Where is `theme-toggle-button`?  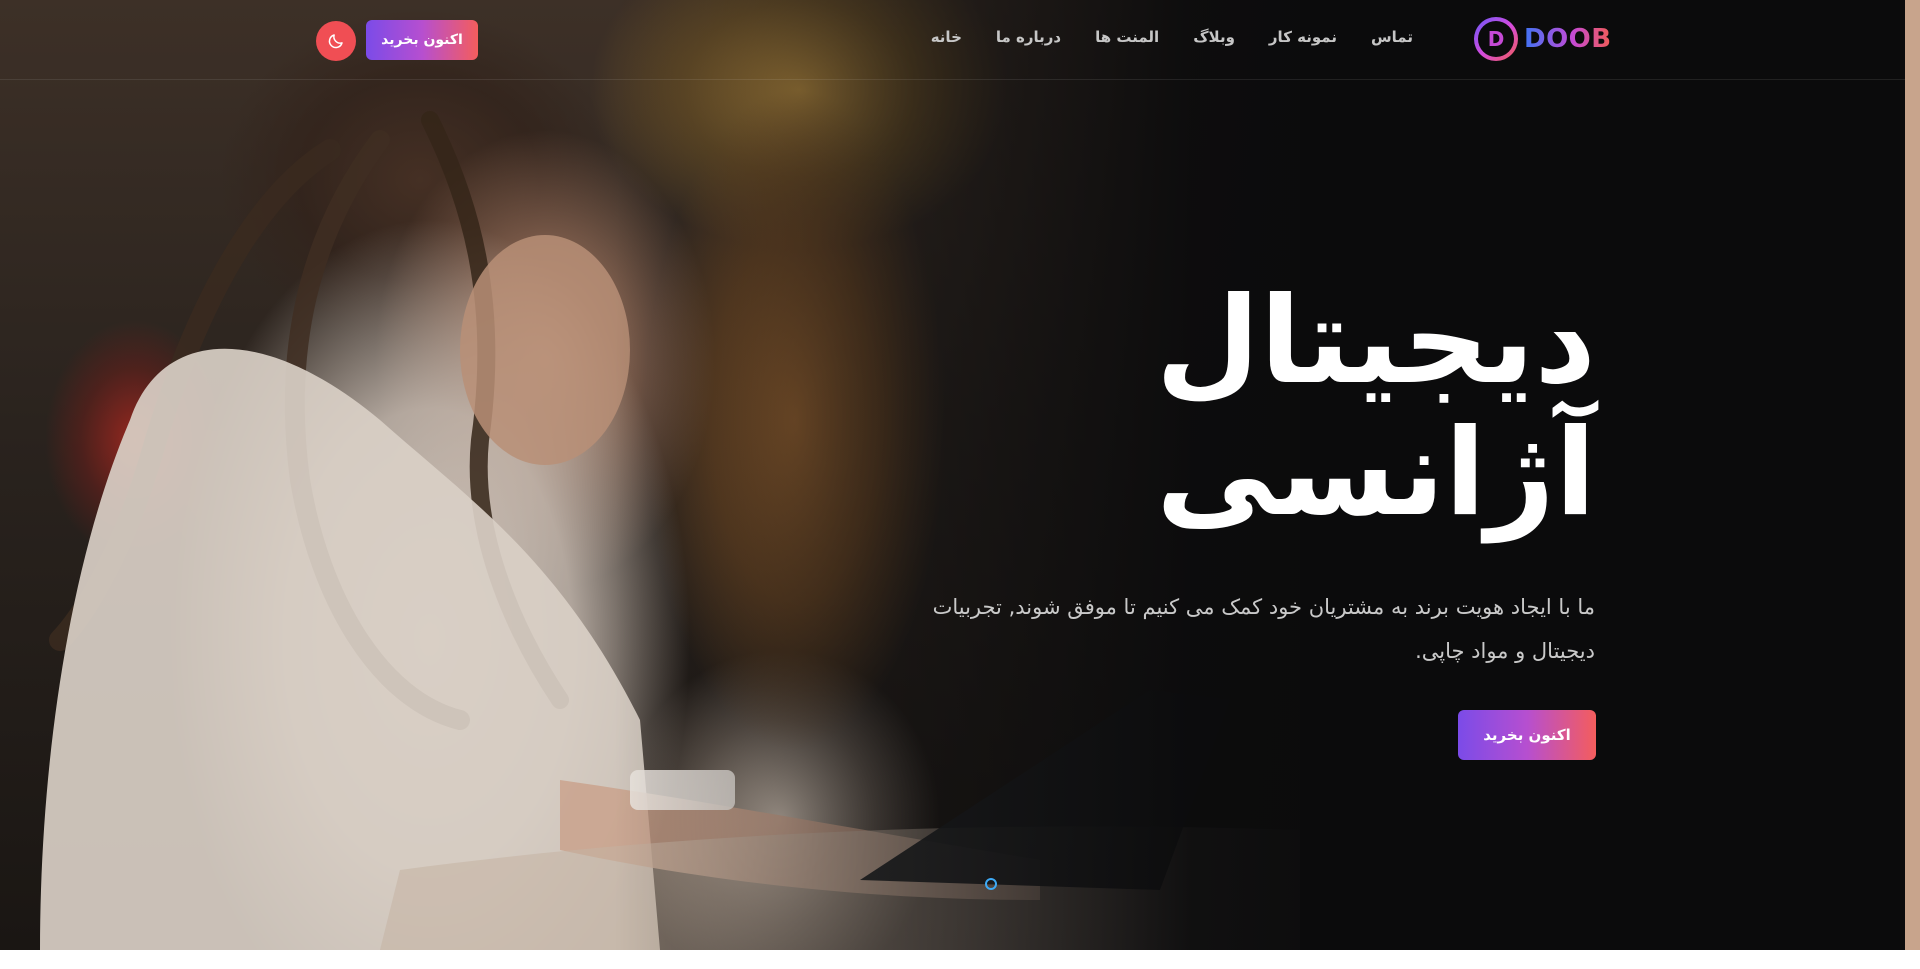 theme-toggle-button is located at coordinates (336, 41).